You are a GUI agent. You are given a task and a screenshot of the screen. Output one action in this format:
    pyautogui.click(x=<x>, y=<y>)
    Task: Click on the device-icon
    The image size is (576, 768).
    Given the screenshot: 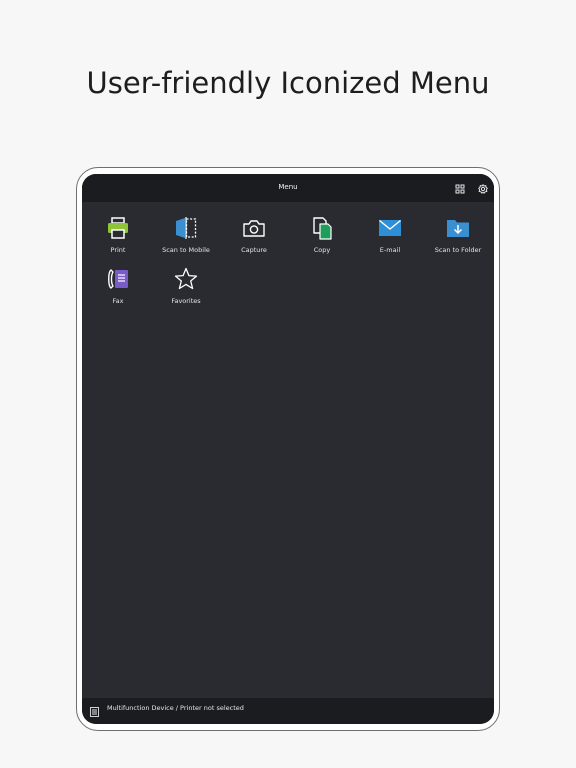 What is the action you would take?
    pyautogui.click(x=94, y=712)
    